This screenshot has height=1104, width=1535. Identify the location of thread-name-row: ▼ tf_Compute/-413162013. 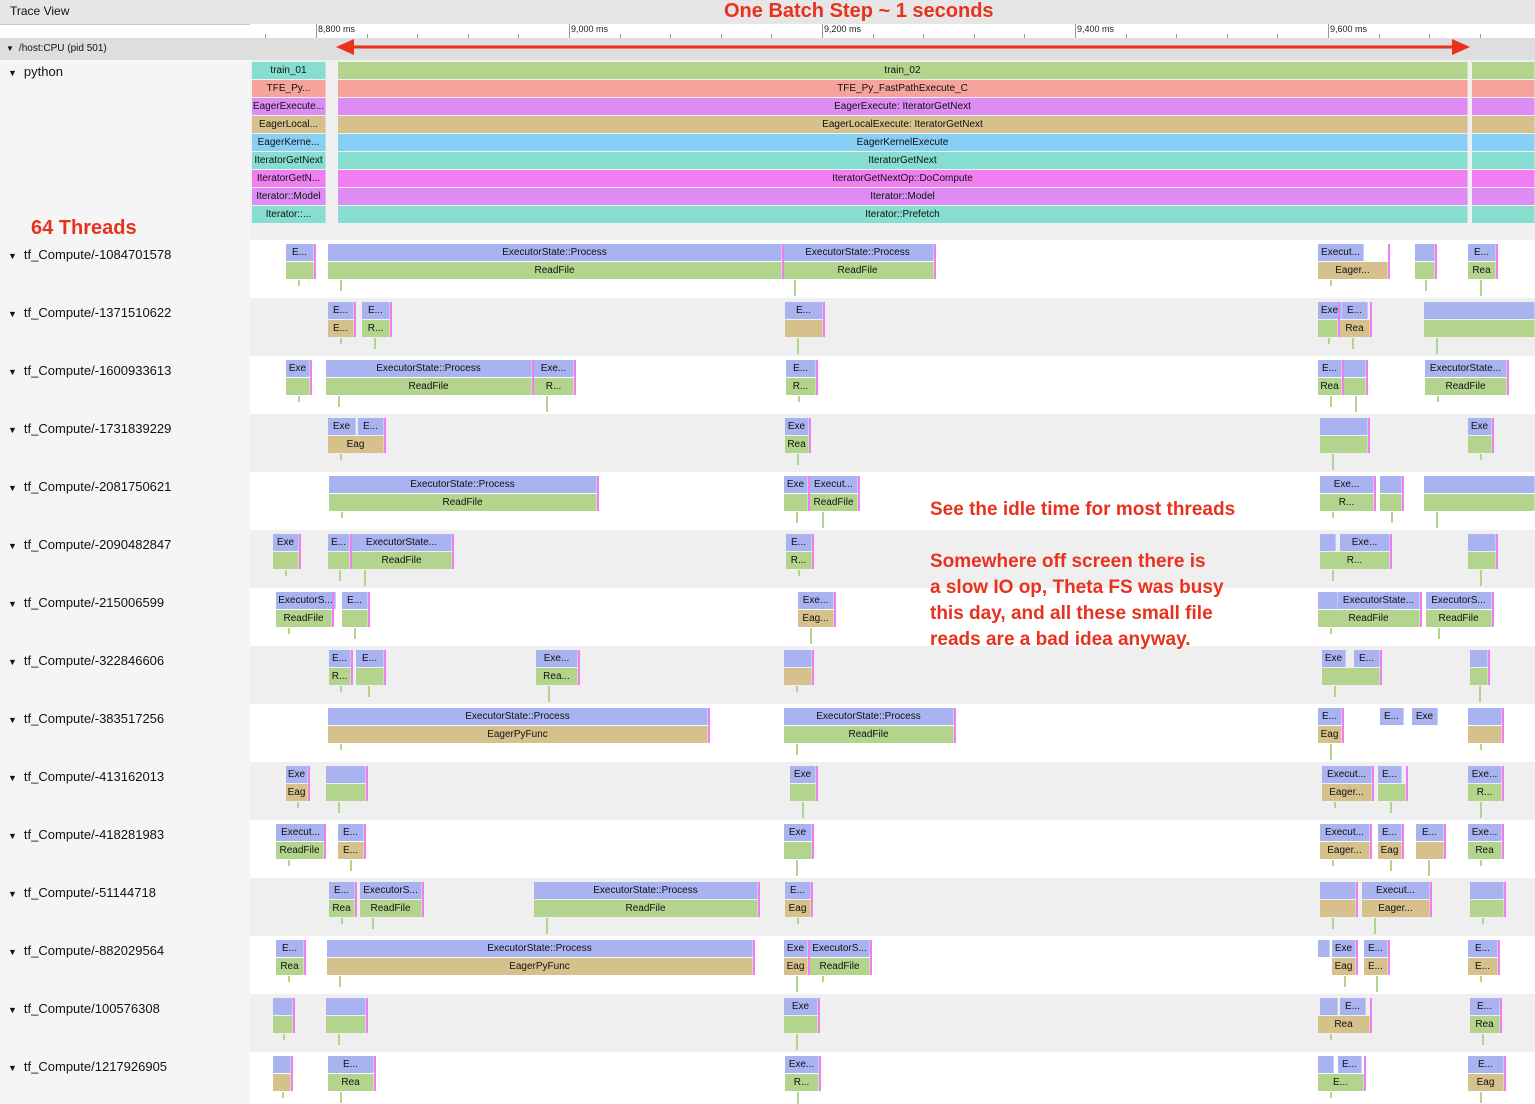
(86, 776).